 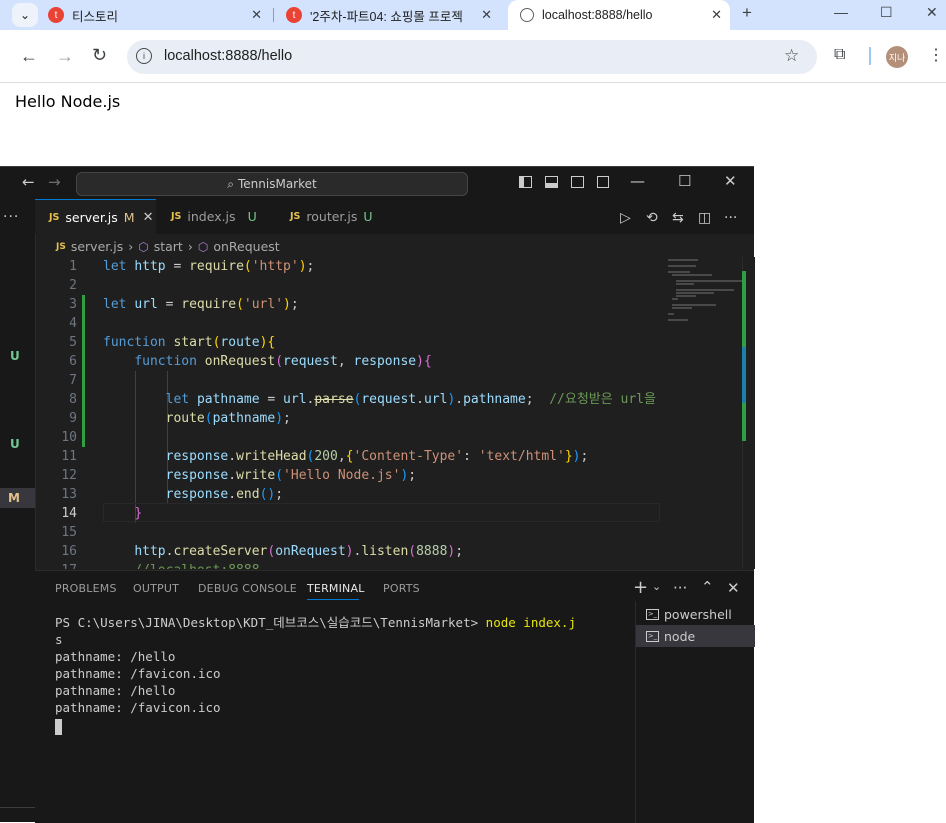 What do you see at coordinates (192, 266) in the screenshot?
I see `code-line: 1 let http = require('http');` at bounding box center [192, 266].